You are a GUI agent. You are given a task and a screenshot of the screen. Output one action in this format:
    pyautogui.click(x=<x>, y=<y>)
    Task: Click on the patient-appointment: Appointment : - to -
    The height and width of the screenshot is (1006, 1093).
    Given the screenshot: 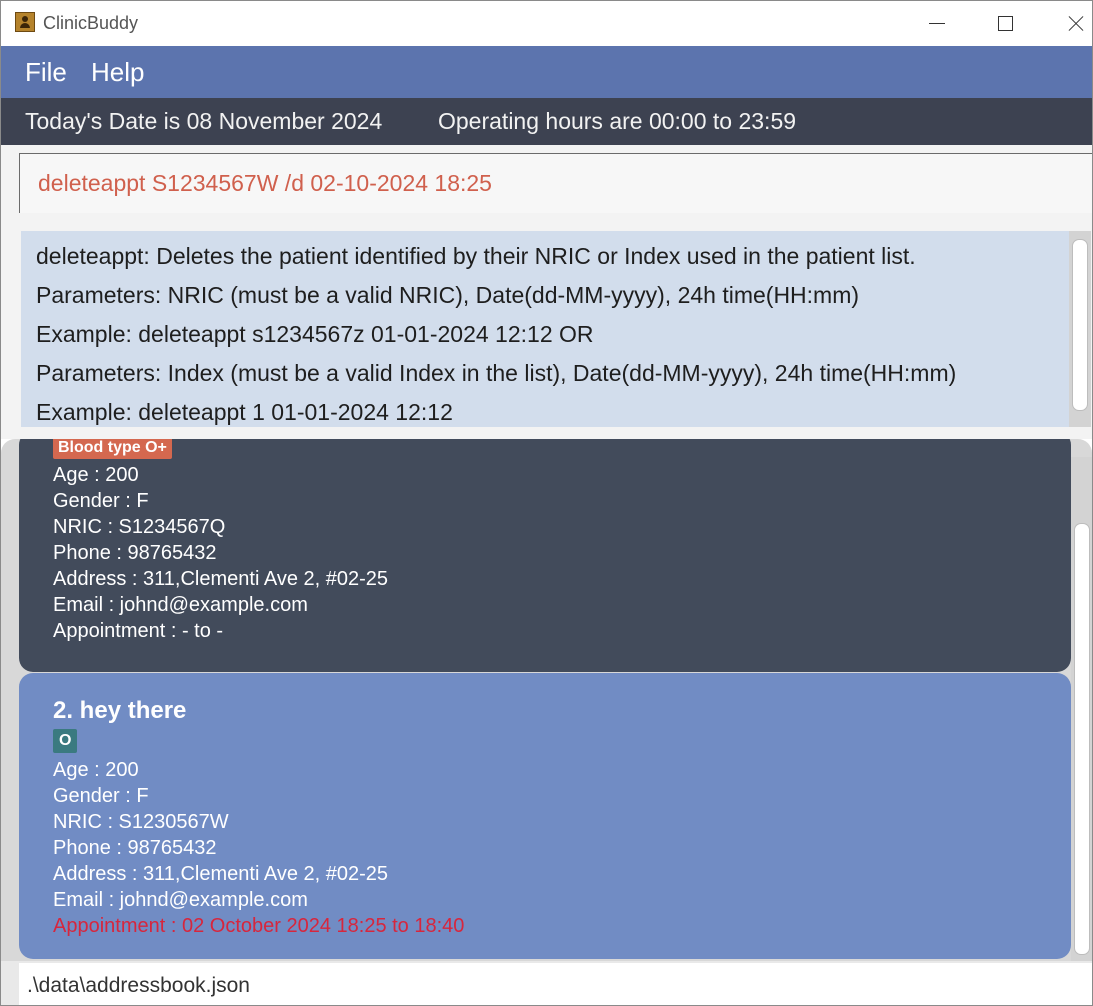 What is the action you would take?
    pyautogui.click(x=138, y=631)
    